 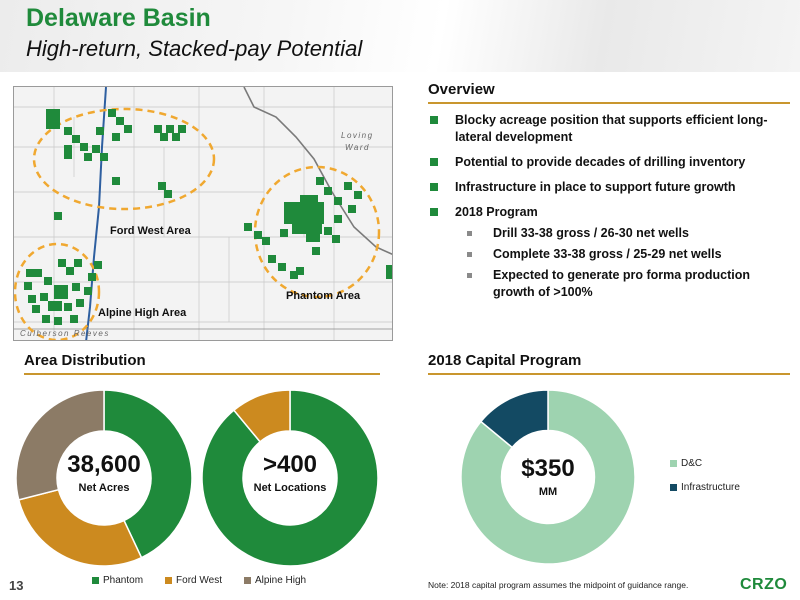 I want to click on bullet-program: 2018 Program, so click(x=610, y=212).